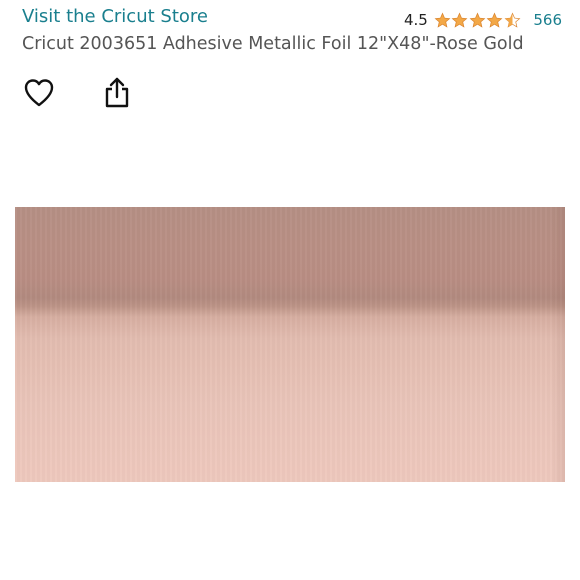 The image size is (580, 580). What do you see at coordinates (39, 93) in the screenshot?
I see `heart-icon` at bounding box center [39, 93].